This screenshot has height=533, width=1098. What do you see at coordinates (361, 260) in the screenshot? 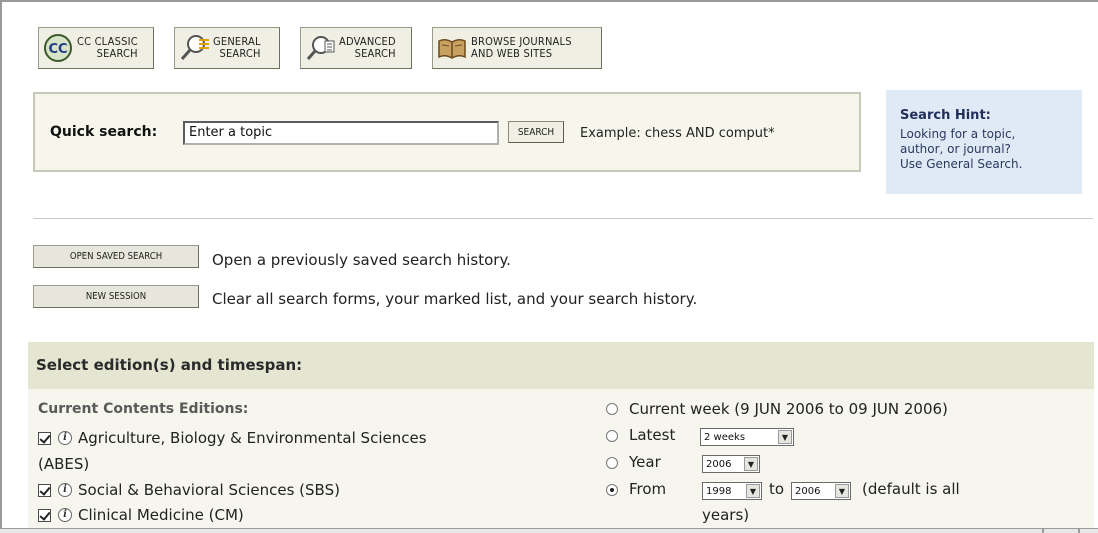
I see `open-saved-search-description: Open a previously saved search history.` at bounding box center [361, 260].